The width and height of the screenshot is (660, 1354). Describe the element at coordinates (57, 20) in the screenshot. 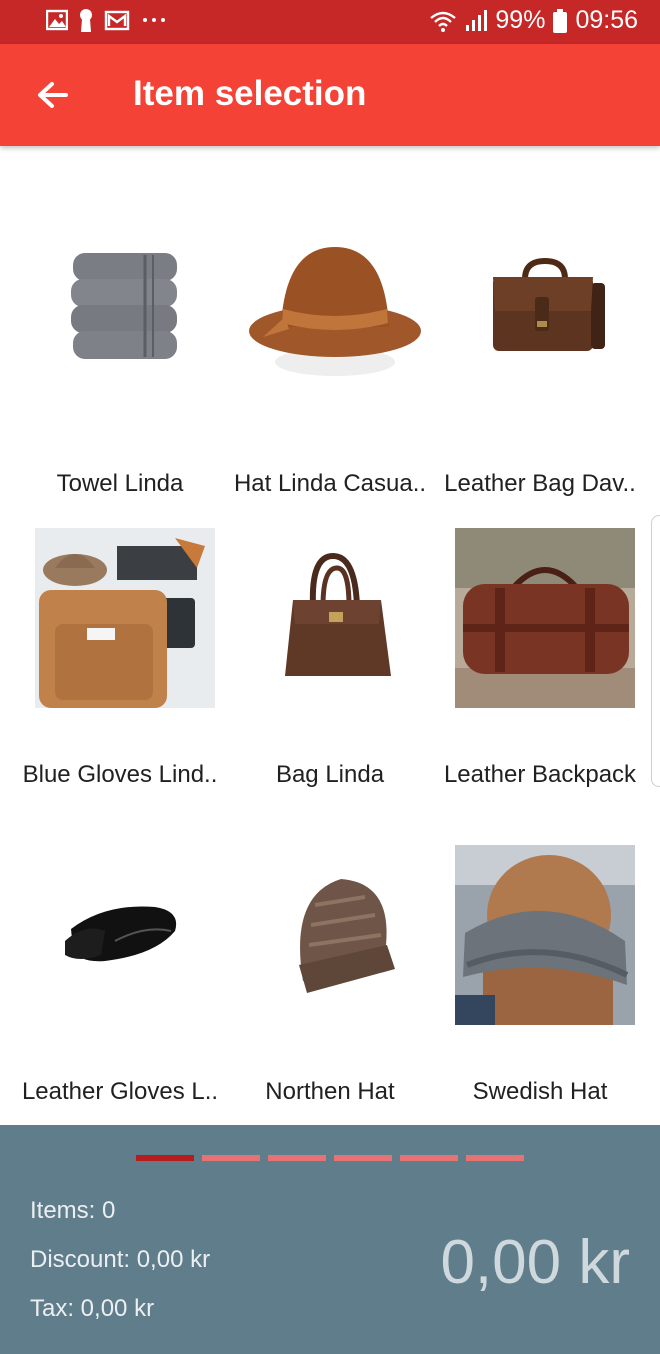

I see `image-icon` at that location.